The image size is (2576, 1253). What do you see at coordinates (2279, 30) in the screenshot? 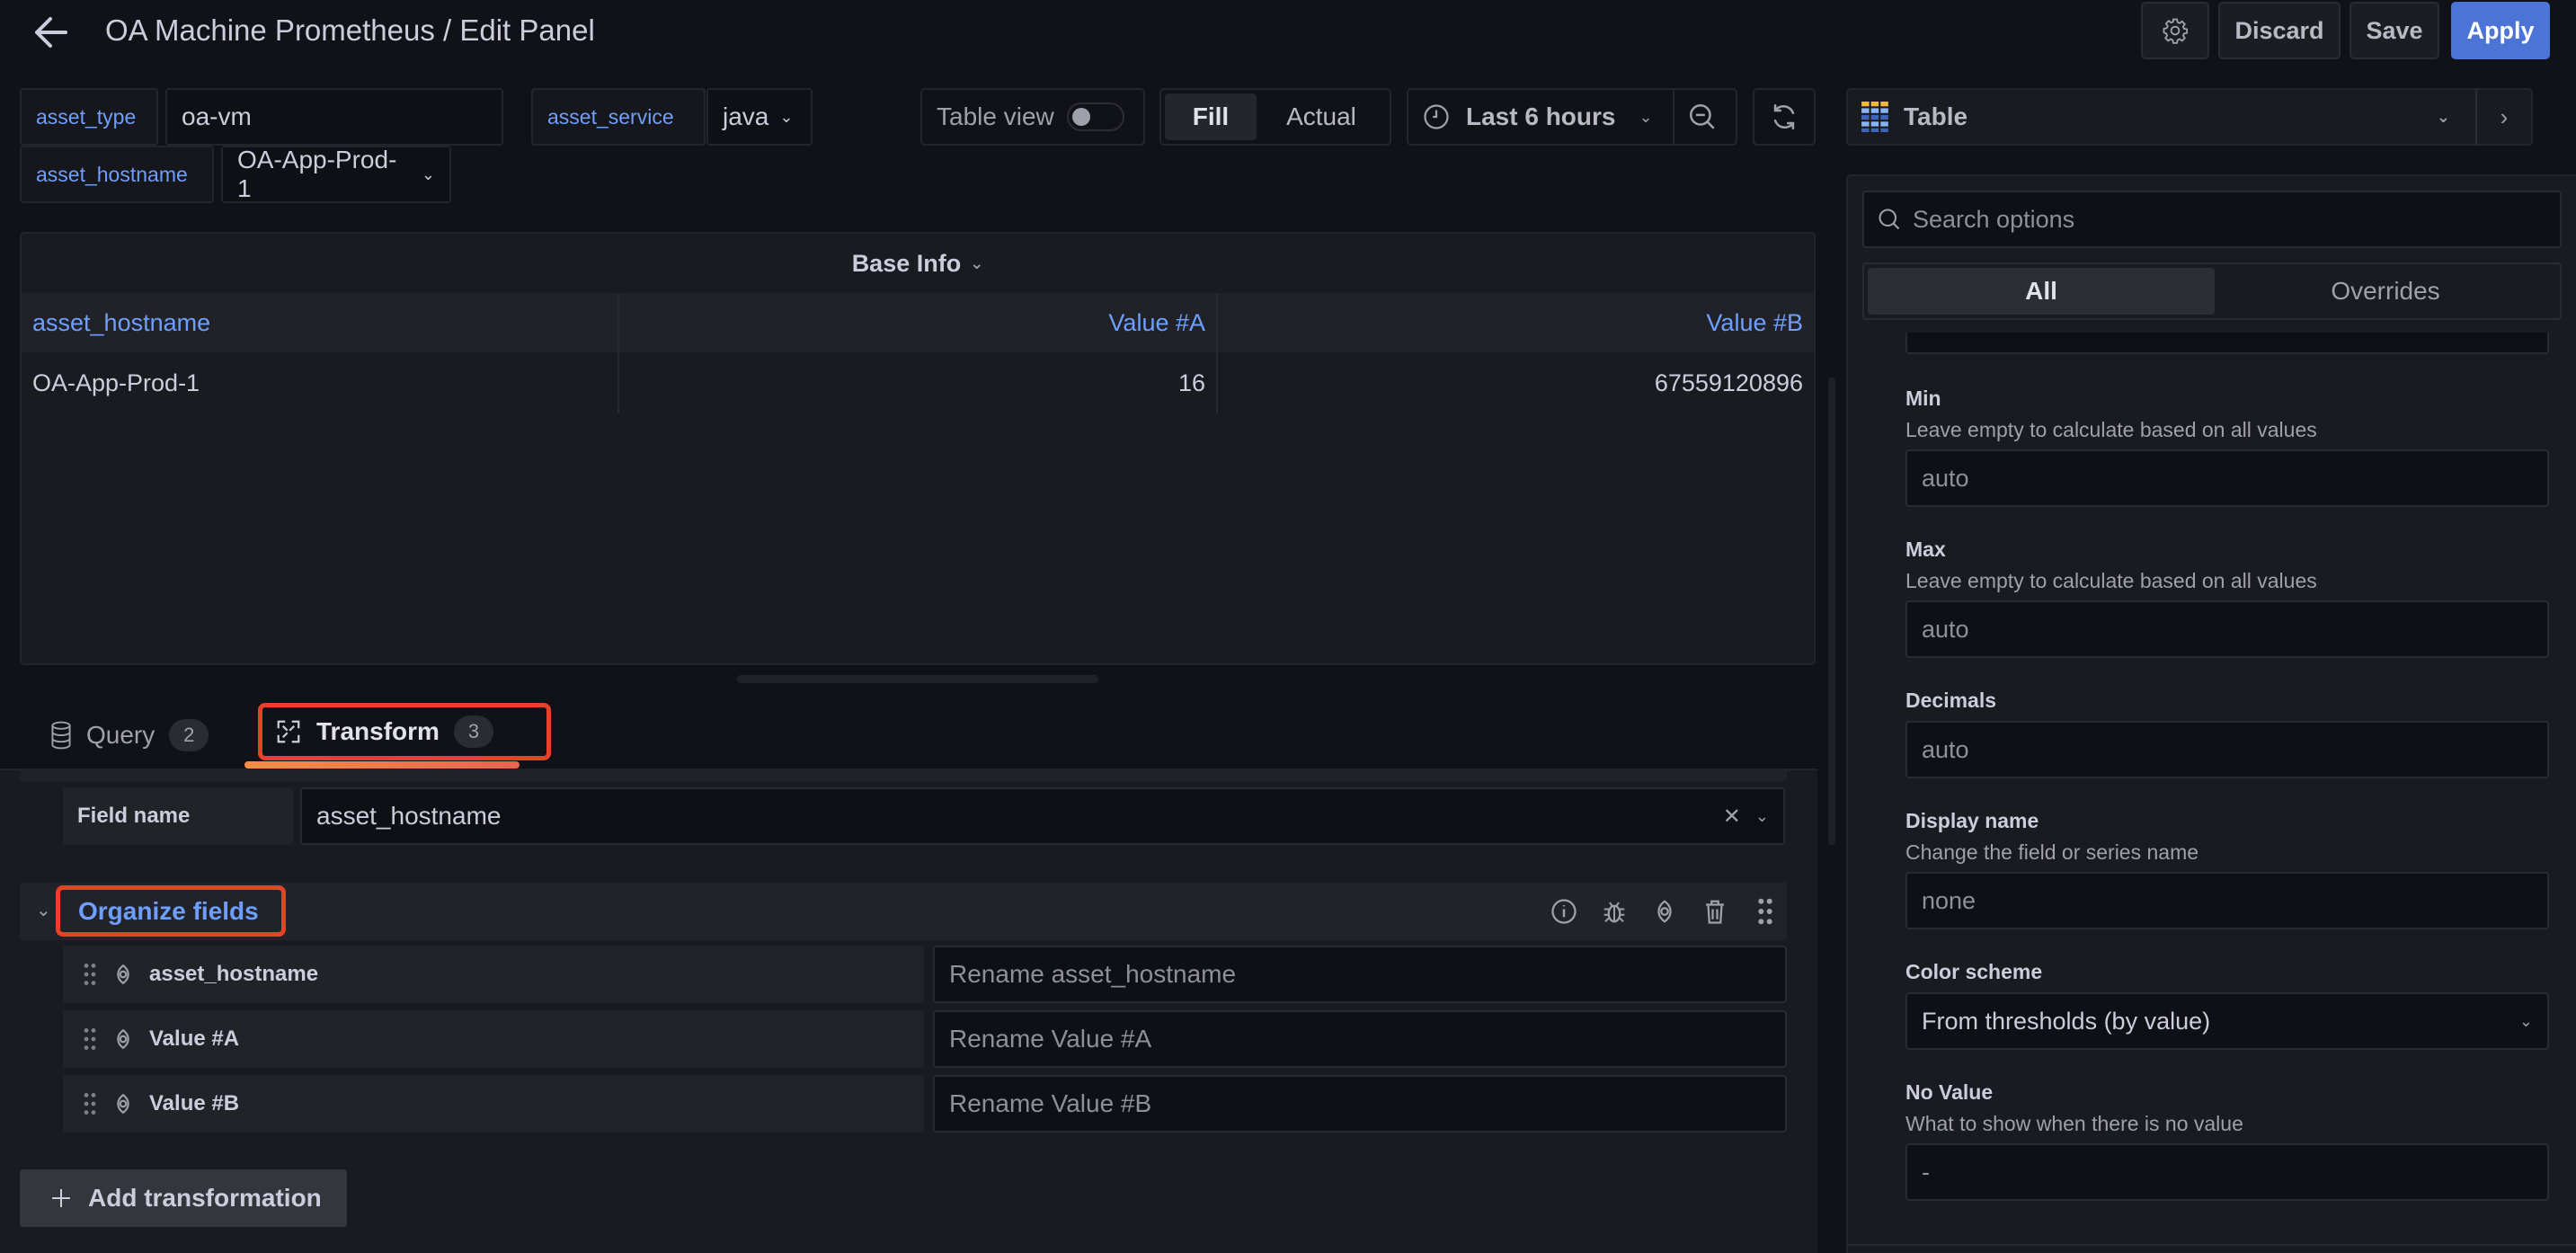
I see `discard-button: Discard` at bounding box center [2279, 30].